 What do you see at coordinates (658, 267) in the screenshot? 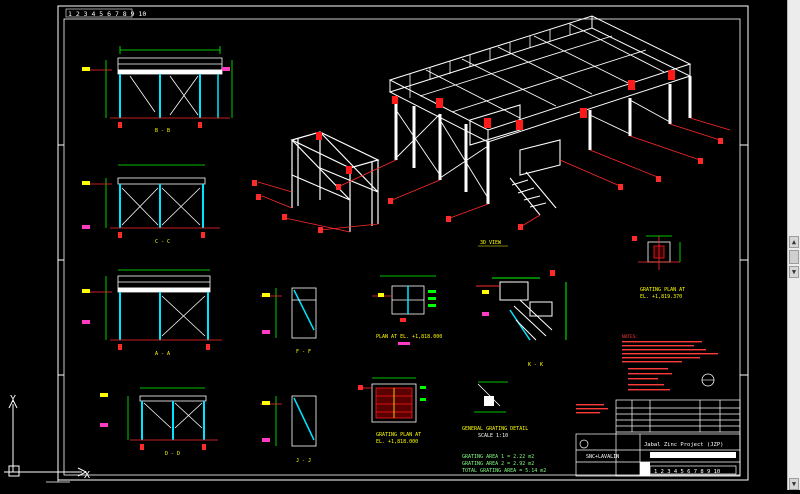
I see `grating-plan-1: GRATING PLAN AT EL. +1,819.370` at bounding box center [658, 267].